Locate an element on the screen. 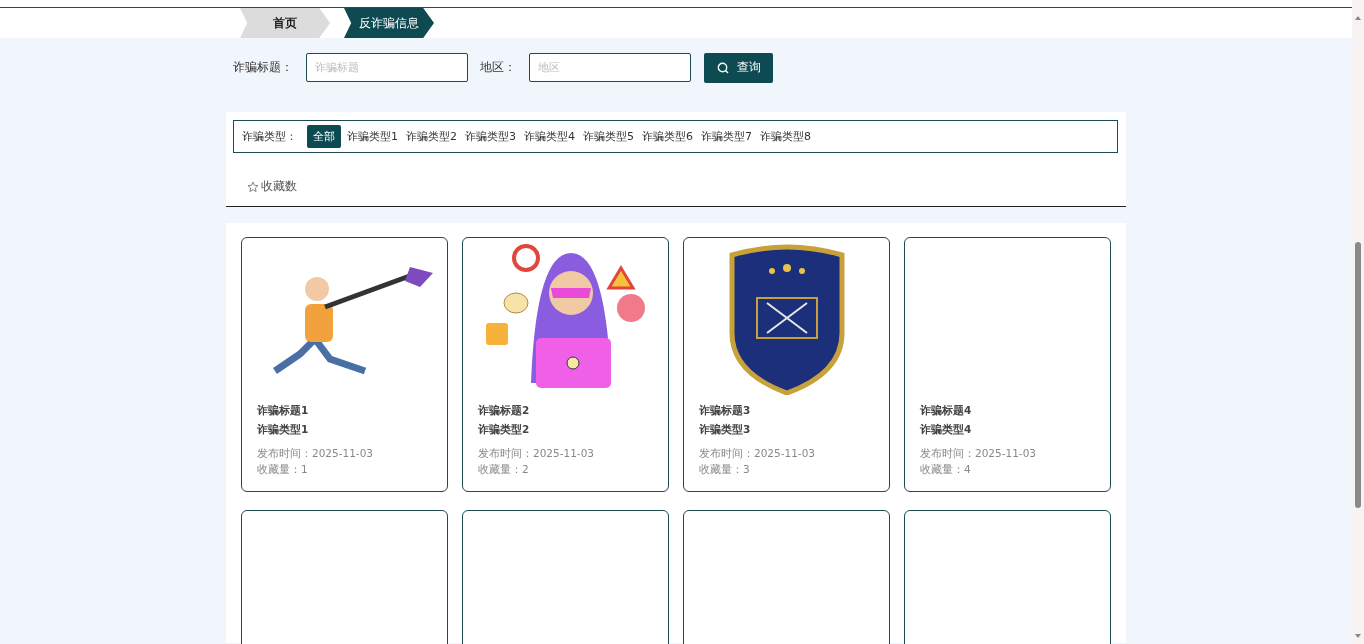 The height and width of the screenshot is (644, 1364). filter-option: 诈骗类型2 is located at coordinates (431, 136).